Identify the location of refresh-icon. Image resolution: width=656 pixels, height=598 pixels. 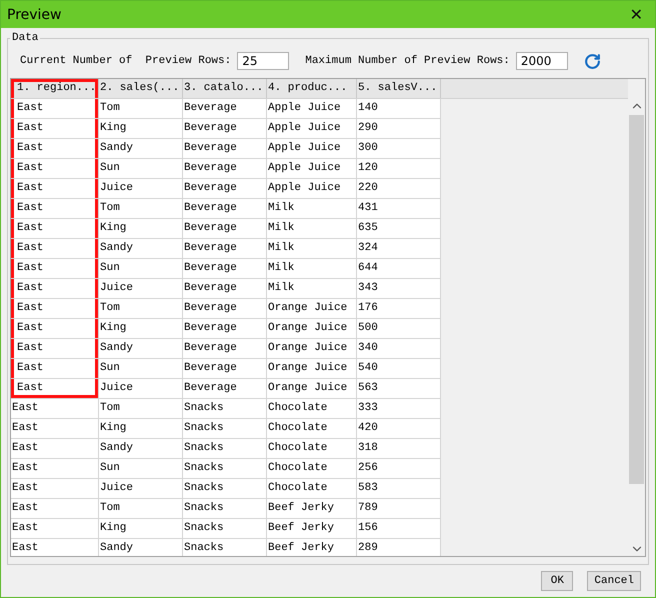
(592, 61).